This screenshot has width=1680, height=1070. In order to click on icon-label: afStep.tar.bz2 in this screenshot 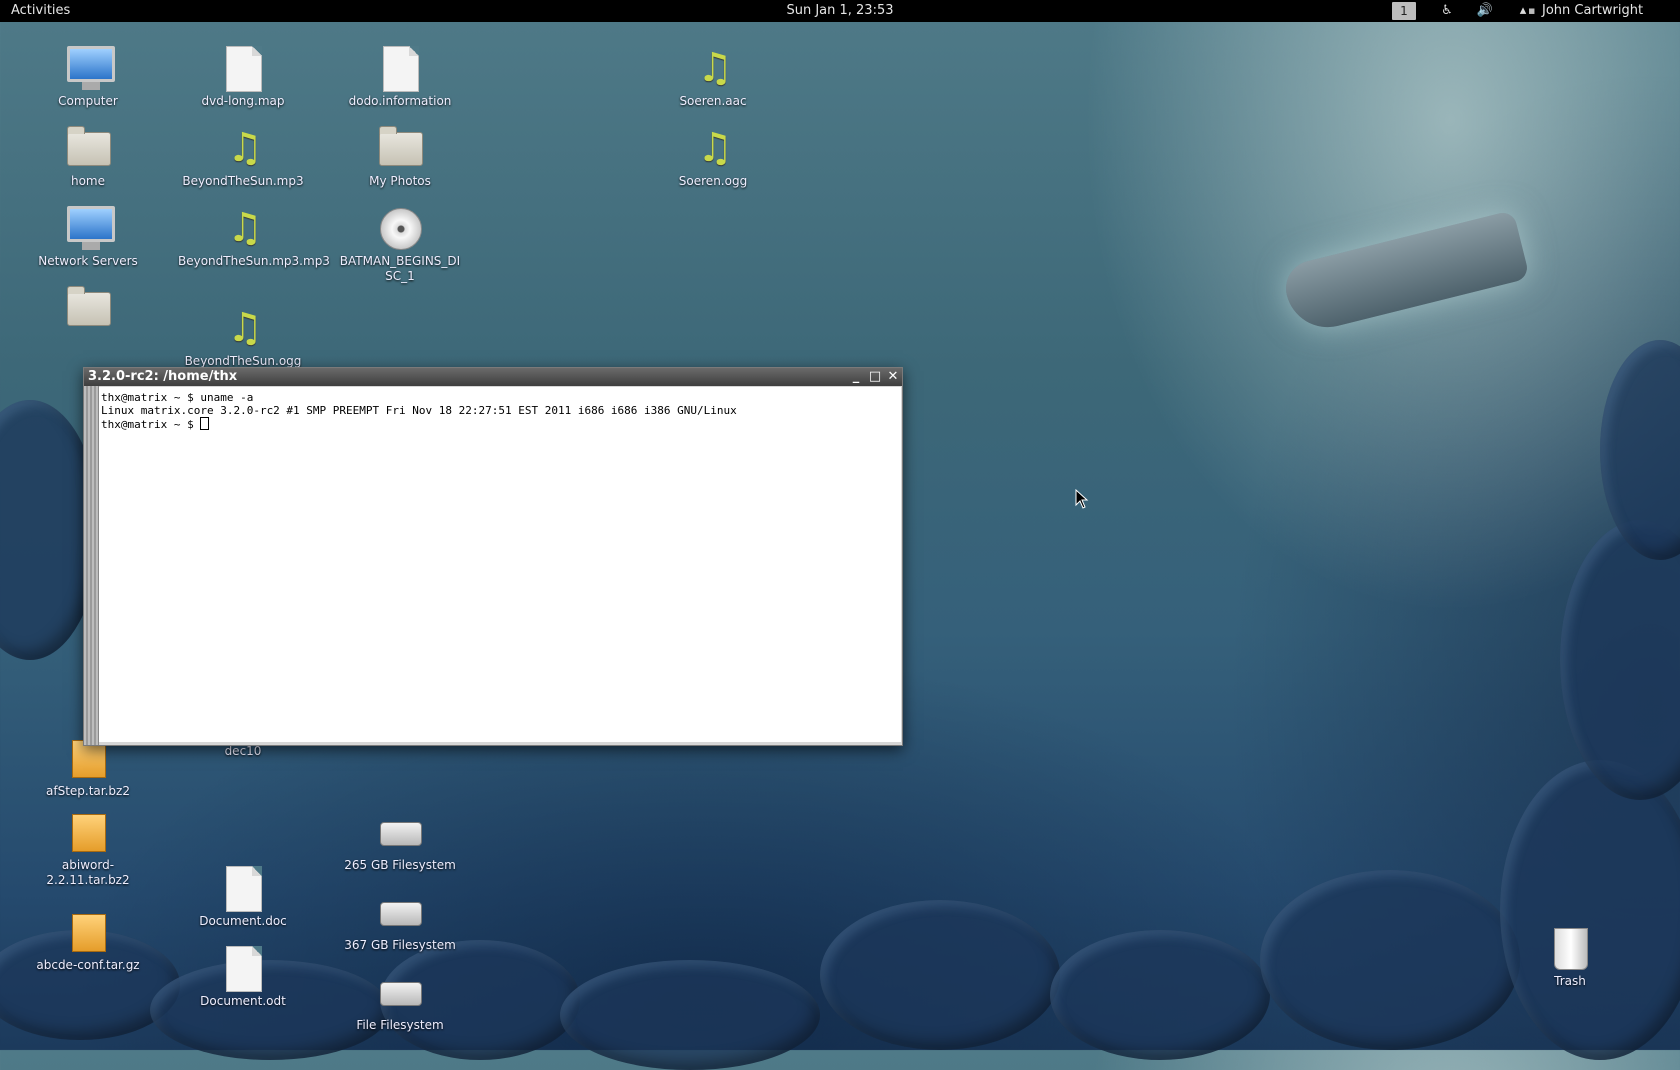, I will do `click(88, 791)`.